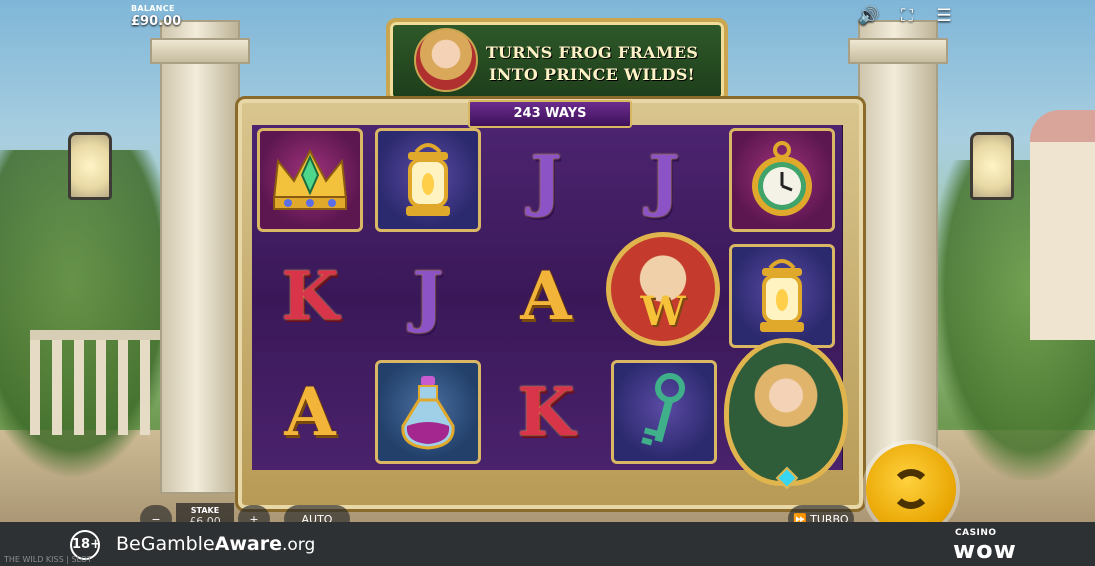  Describe the element at coordinates (992, 166) in the screenshot. I see `lantern-right-icon` at that location.